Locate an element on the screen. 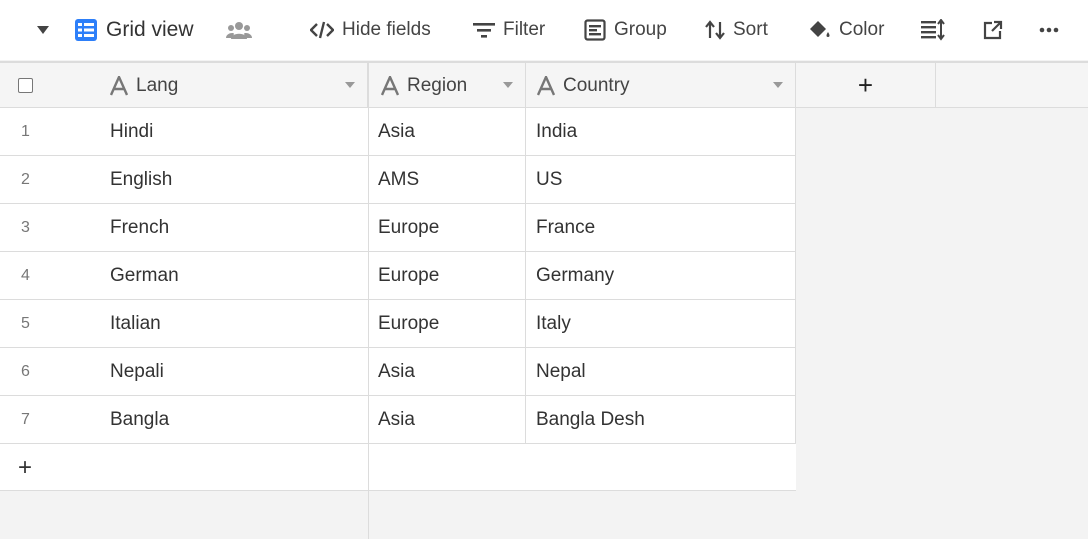  color-button: Color is located at coordinates (845, 30).